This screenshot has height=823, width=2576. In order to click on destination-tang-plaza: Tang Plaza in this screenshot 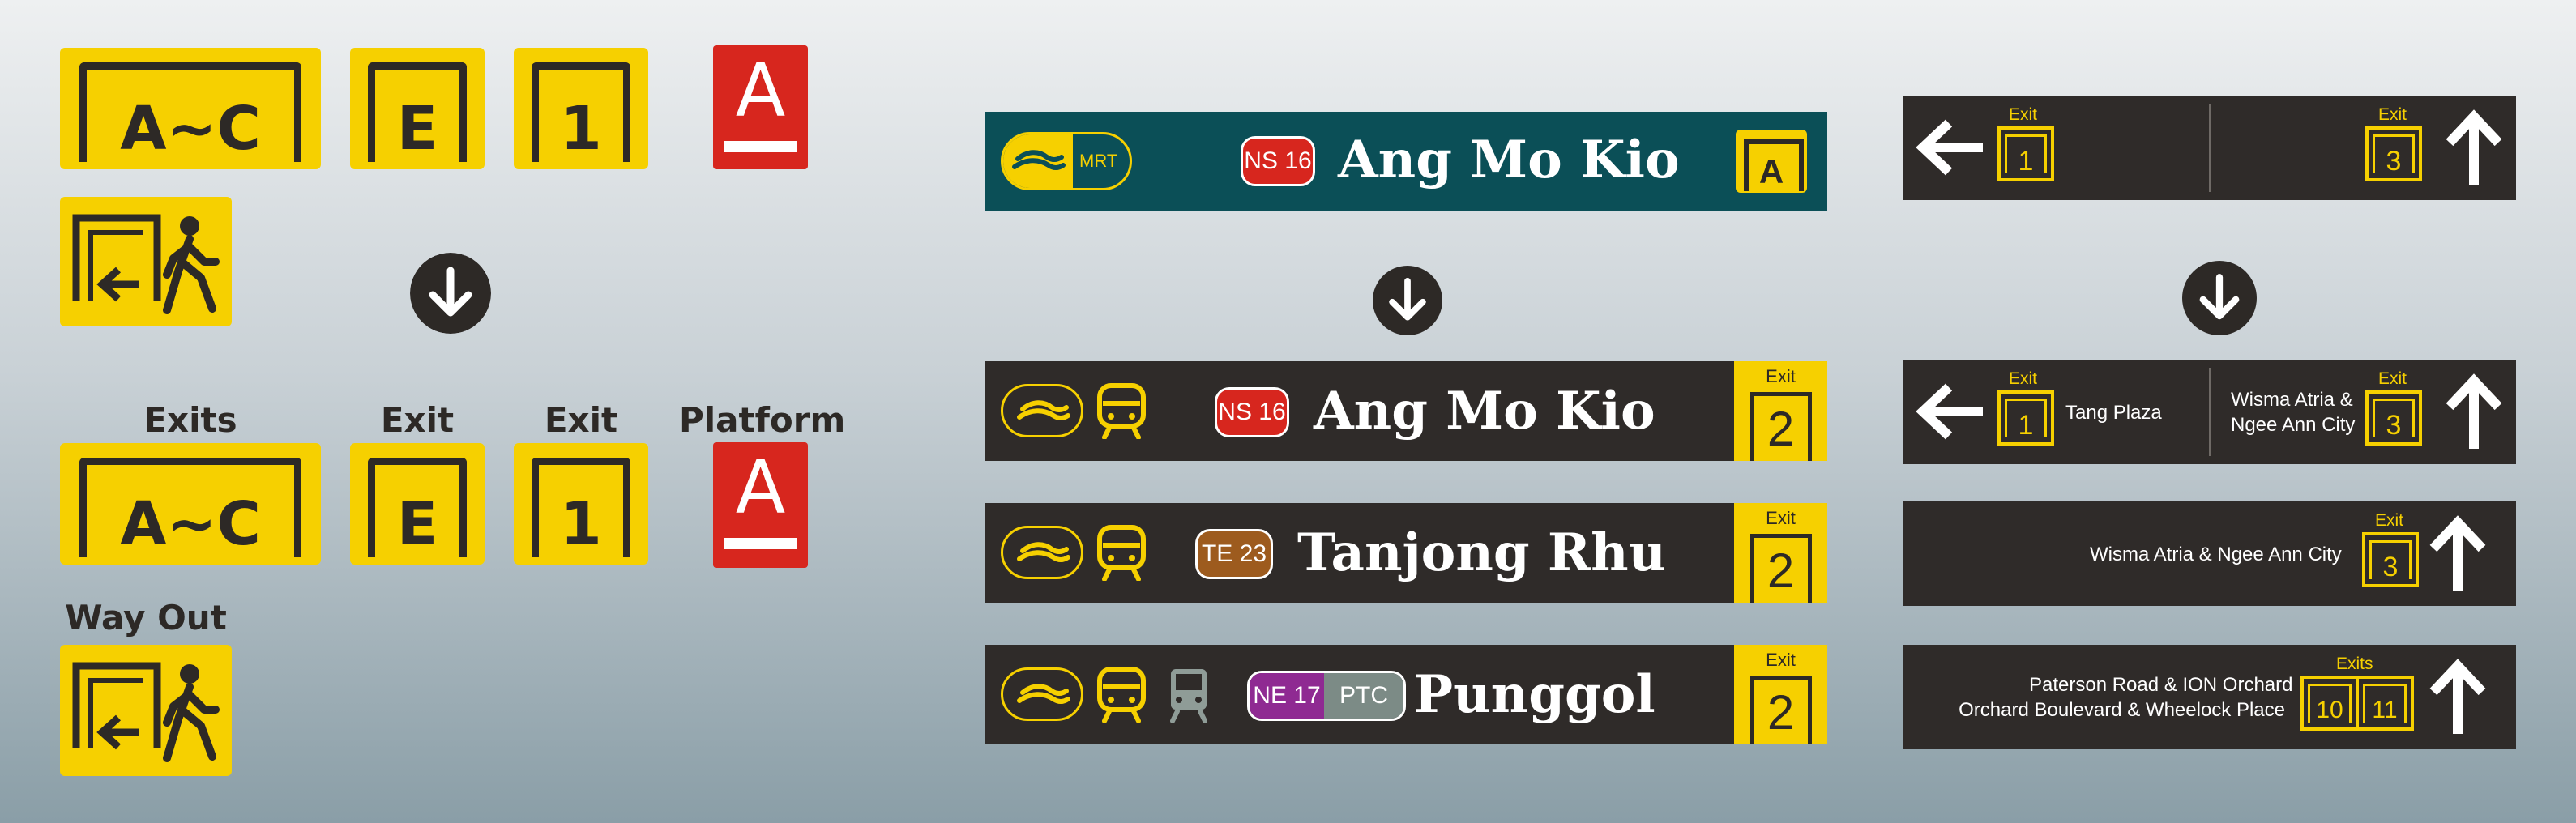, I will do `click(2113, 413)`.